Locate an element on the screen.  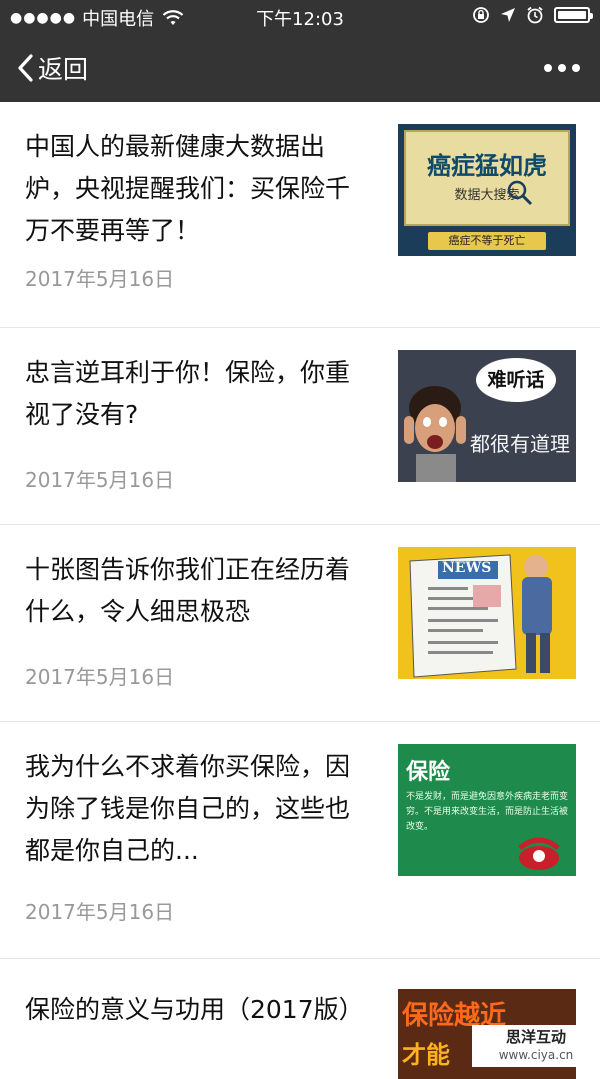
battery-icon is located at coordinates (573, 15).